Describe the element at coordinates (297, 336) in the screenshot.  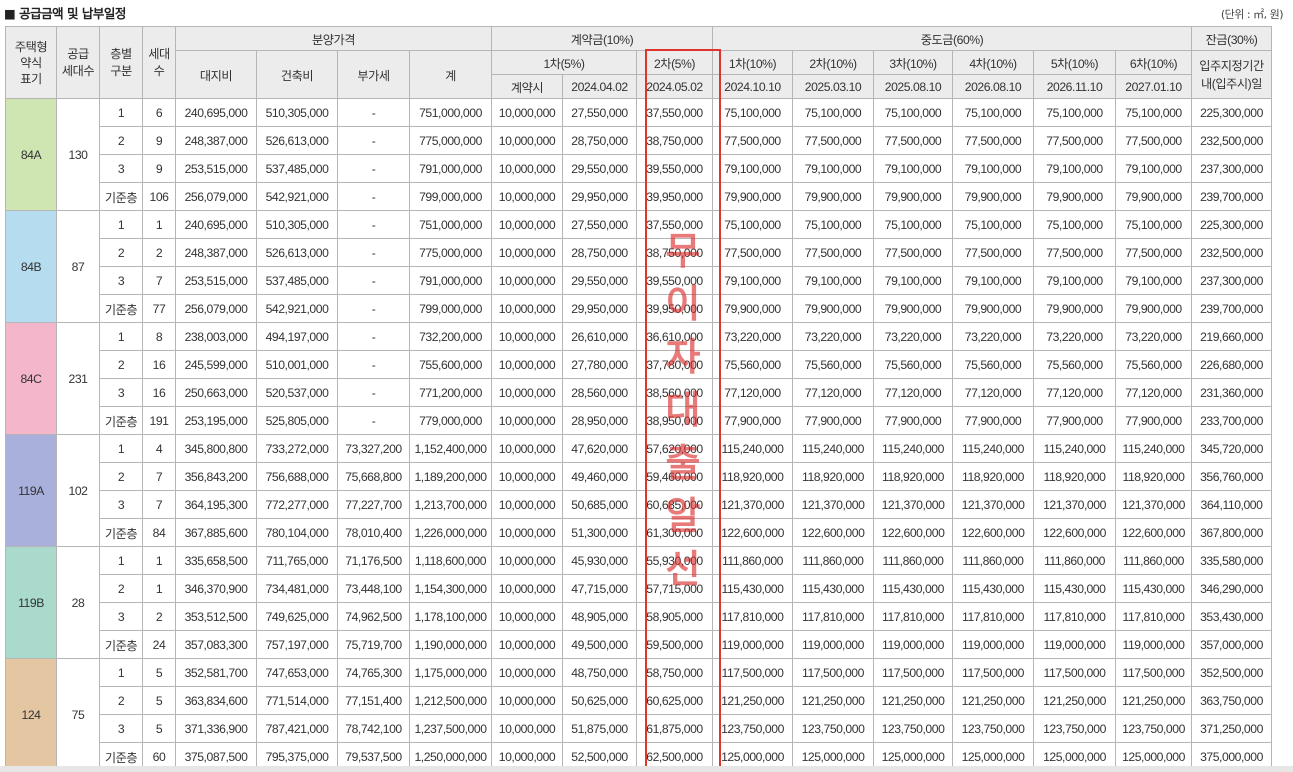
I see `build-price-cell: 494,197,000` at that location.